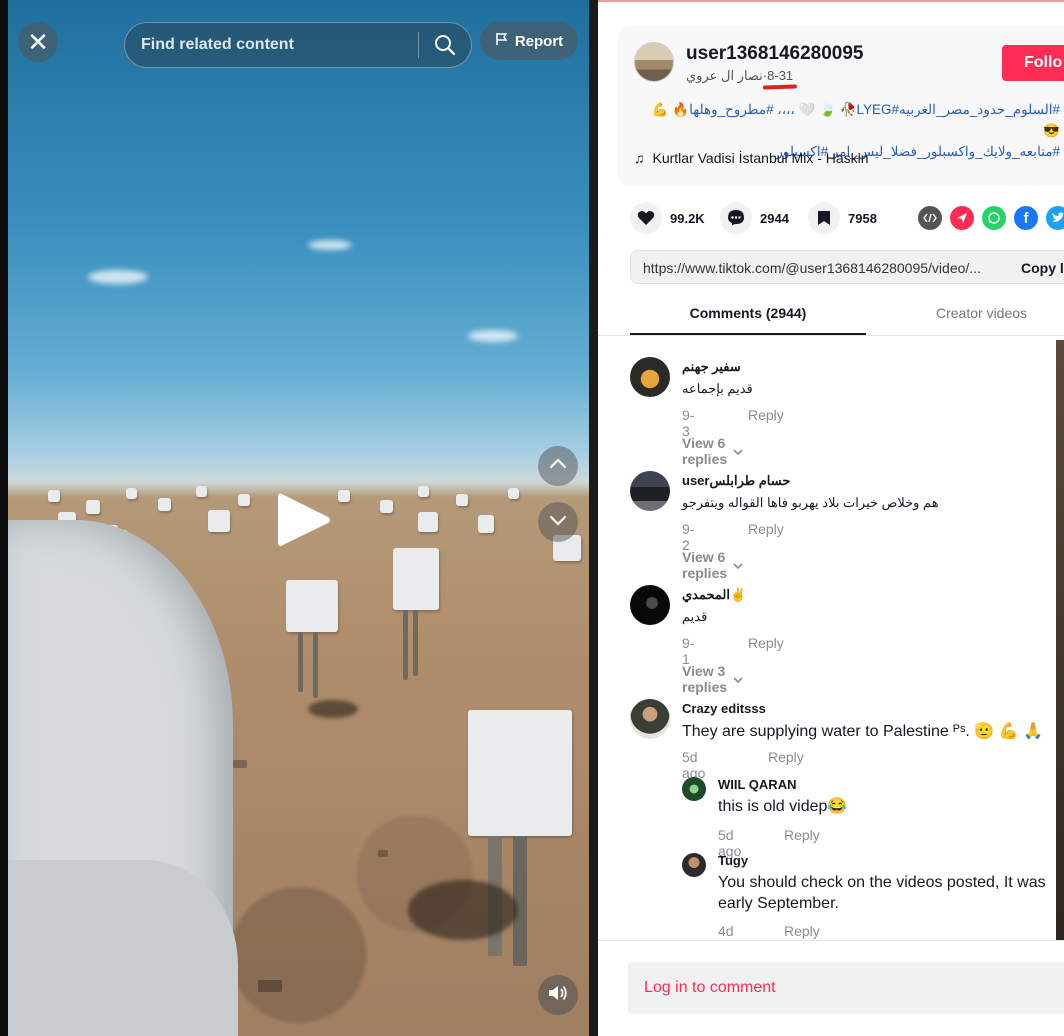  Describe the element at coordinates (774, 218) in the screenshot. I see `comment-count: 2944` at that location.